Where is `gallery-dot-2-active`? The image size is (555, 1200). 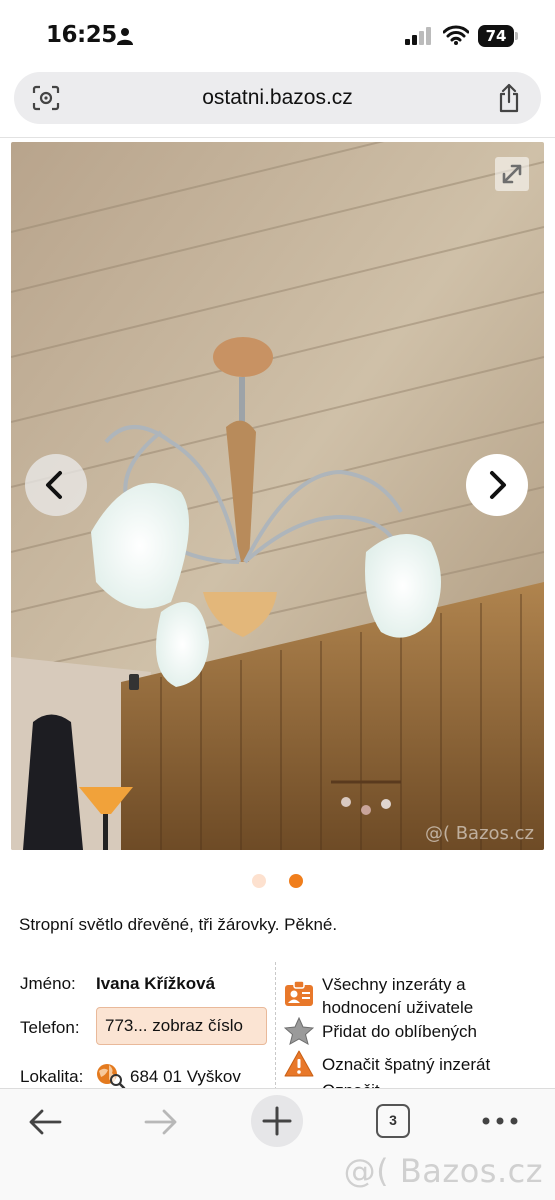 gallery-dot-2-active is located at coordinates (296, 881).